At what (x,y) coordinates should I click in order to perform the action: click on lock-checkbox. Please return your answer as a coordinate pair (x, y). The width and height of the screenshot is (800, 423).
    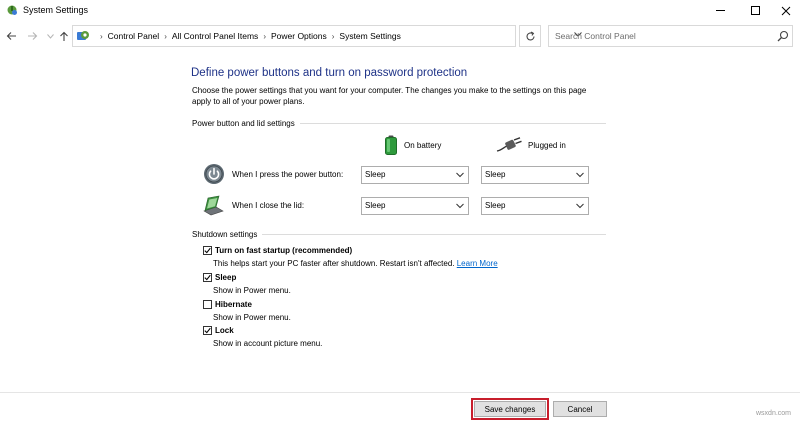
    Looking at the image, I should click on (207, 330).